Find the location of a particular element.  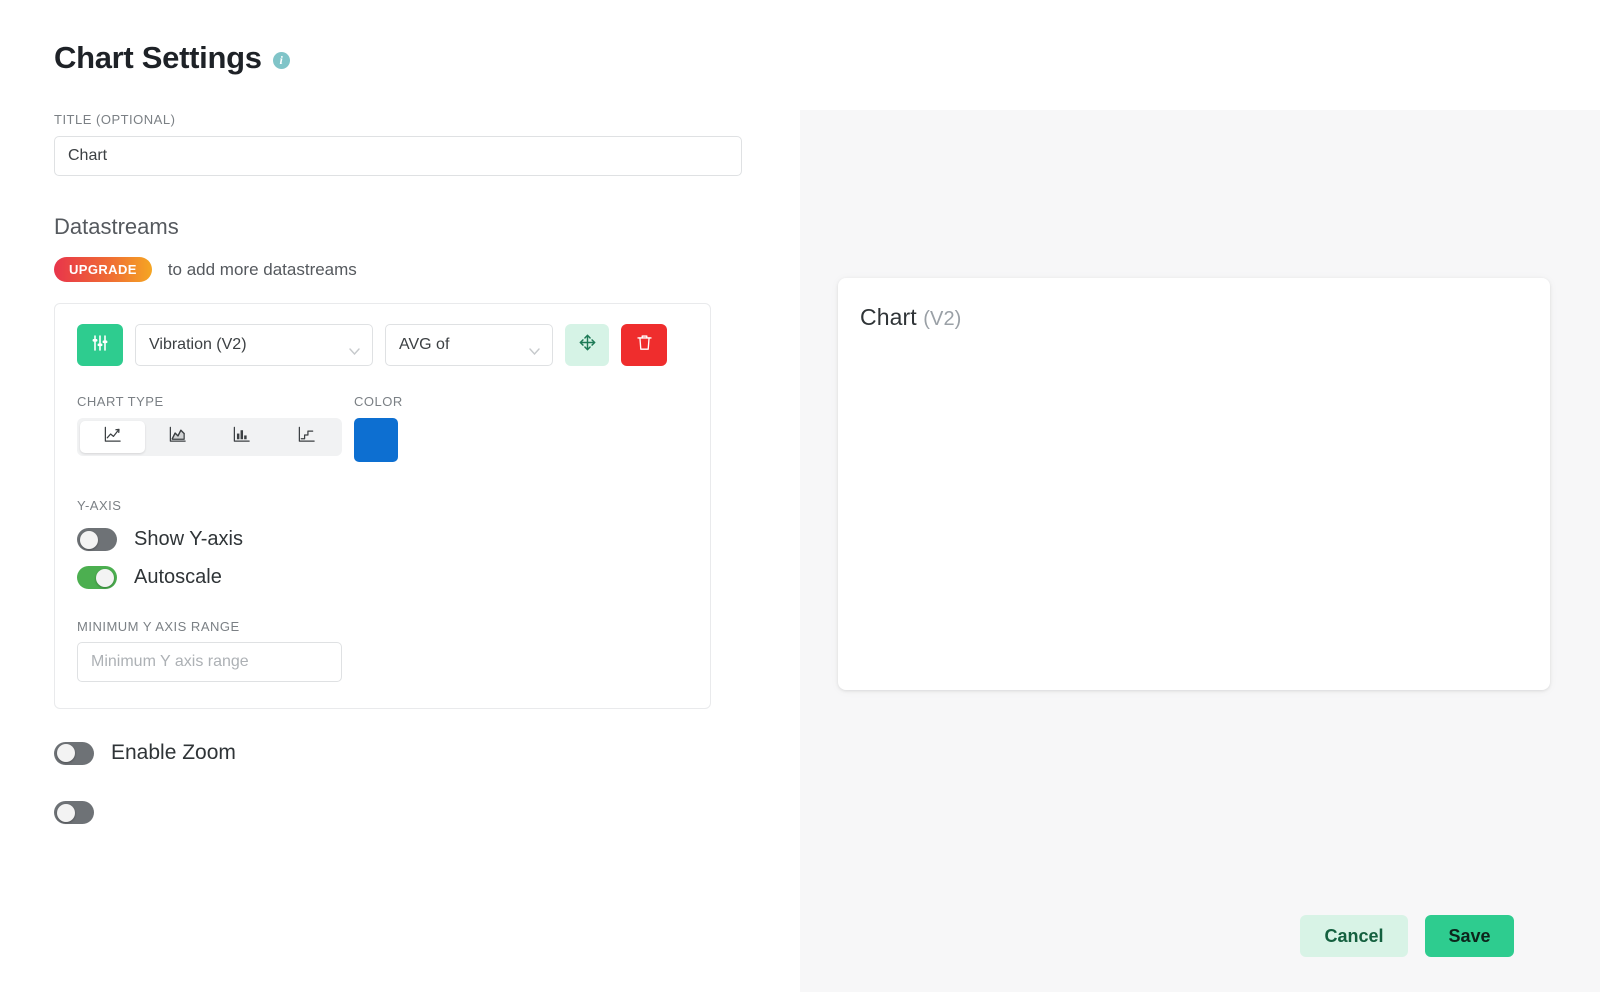

area-chart-icon is located at coordinates (177, 437).